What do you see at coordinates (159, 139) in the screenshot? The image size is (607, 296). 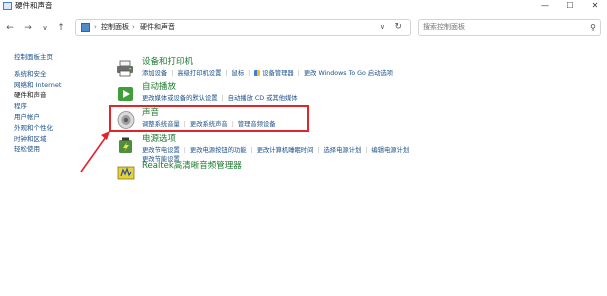 I see `category-title-power: 电源选项` at bounding box center [159, 139].